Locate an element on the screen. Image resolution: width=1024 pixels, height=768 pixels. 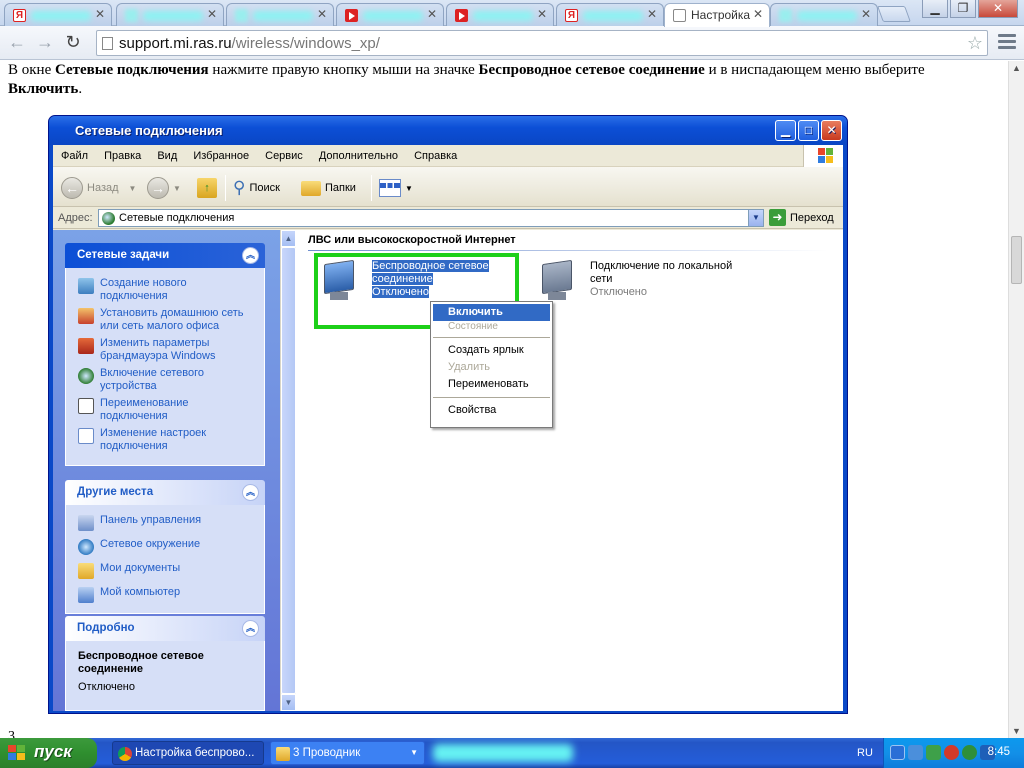
tray-app-icon is located at coordinates (933, 752).